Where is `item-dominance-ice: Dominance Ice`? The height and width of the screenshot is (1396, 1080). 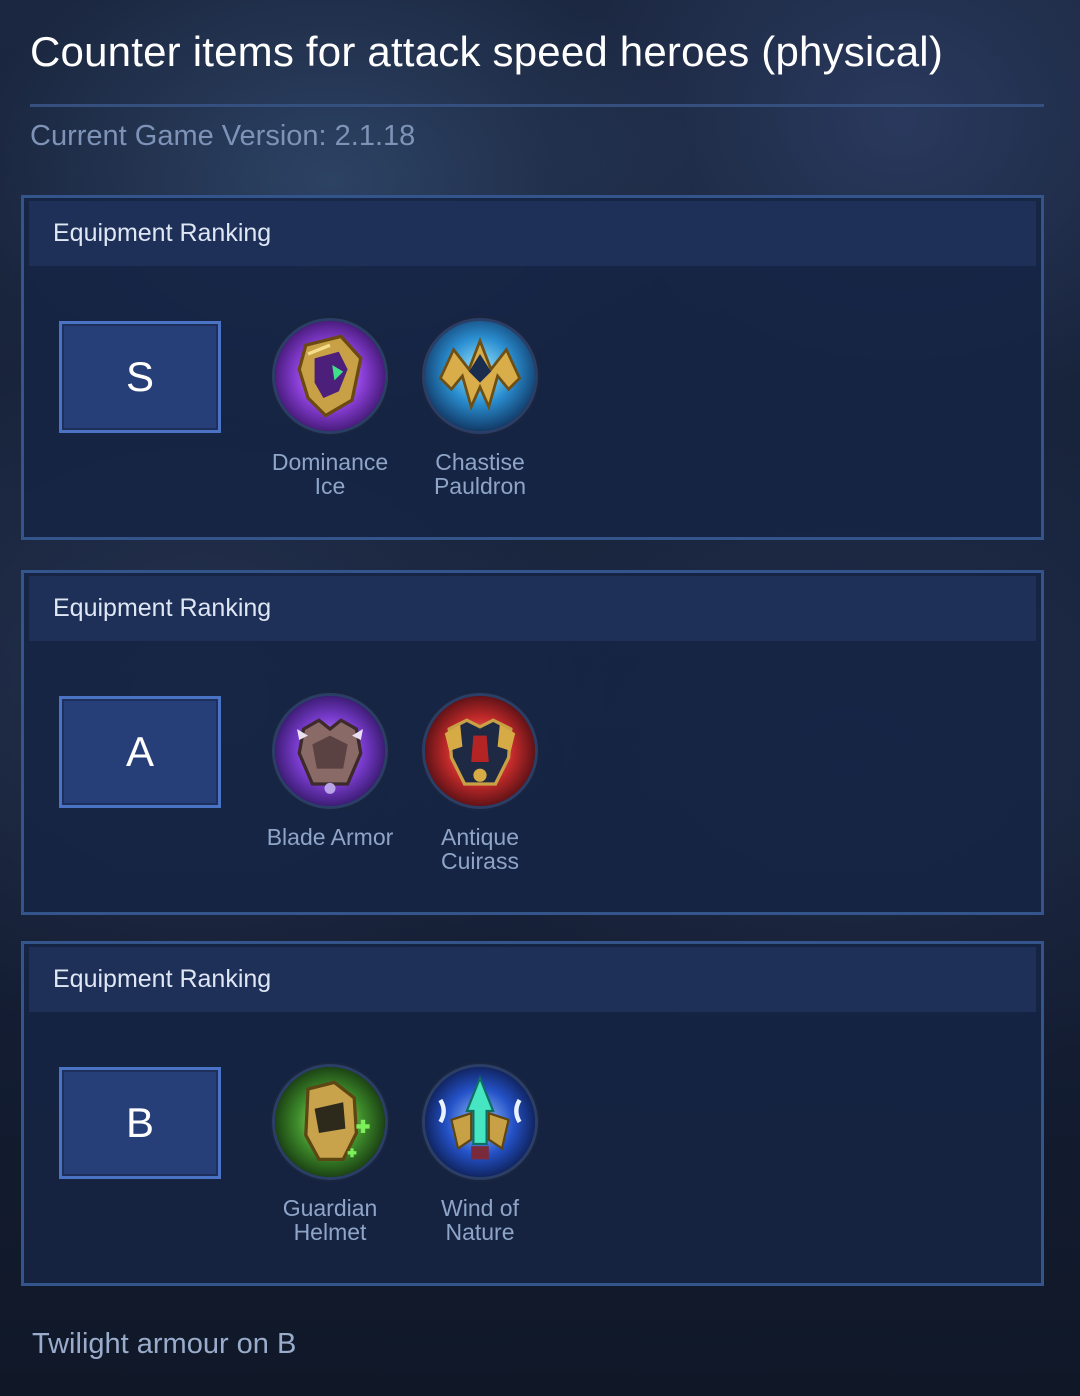 item-dominance-ice: Dominance Ice is located at coordinates (330, 408).